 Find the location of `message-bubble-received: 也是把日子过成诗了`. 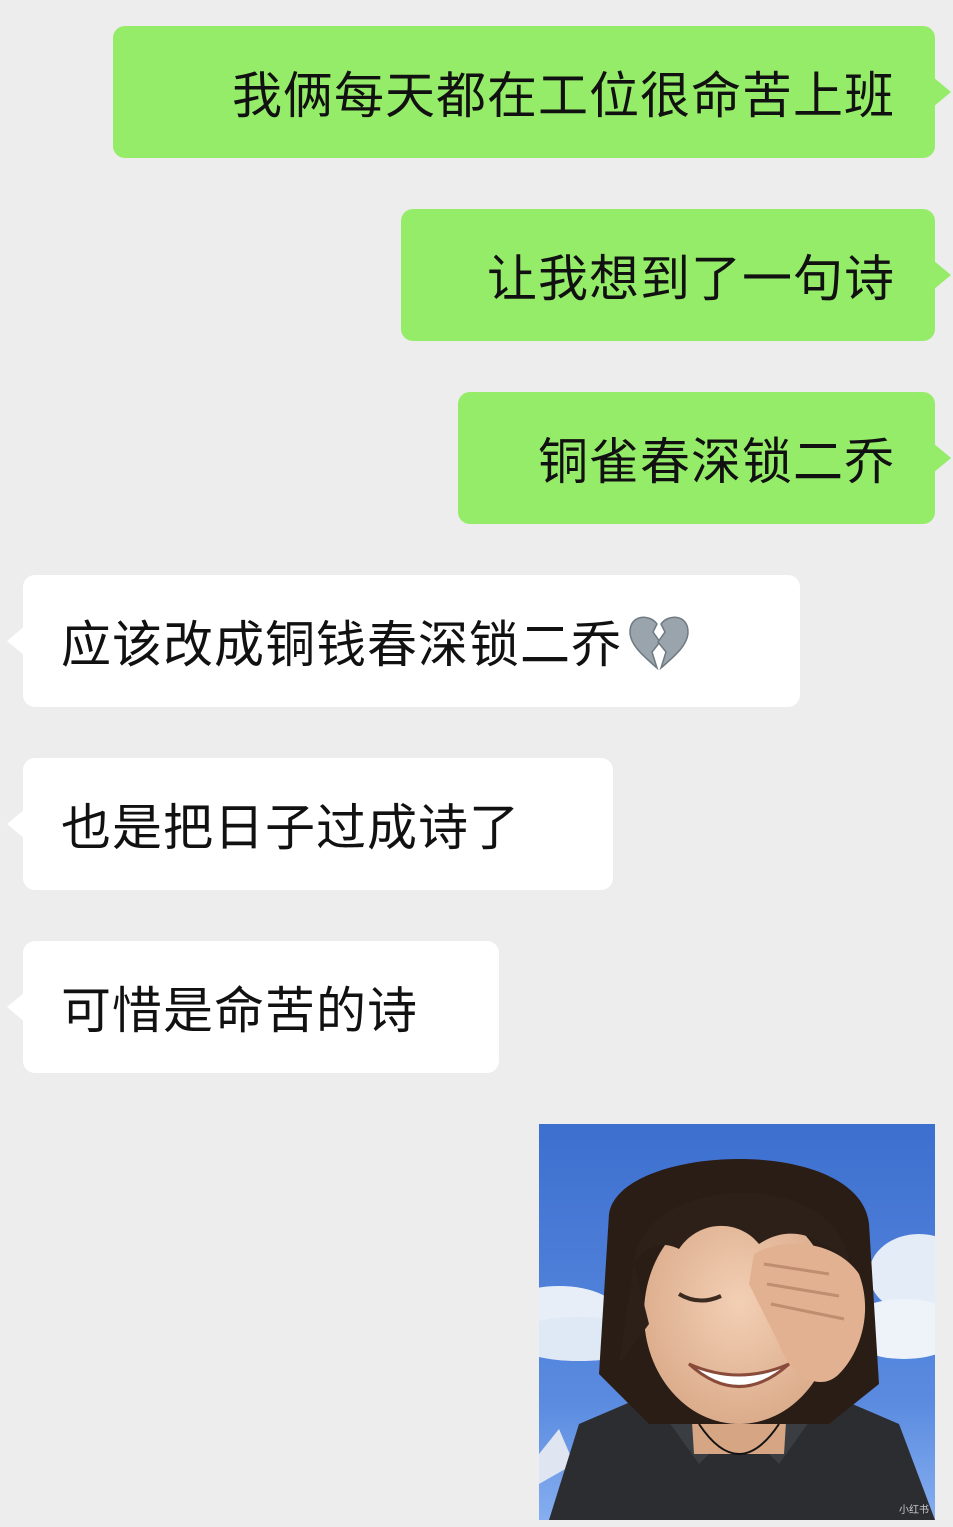

message-bubble-received: 也是把日子过成诗了 is located at coordinates (310, 824).